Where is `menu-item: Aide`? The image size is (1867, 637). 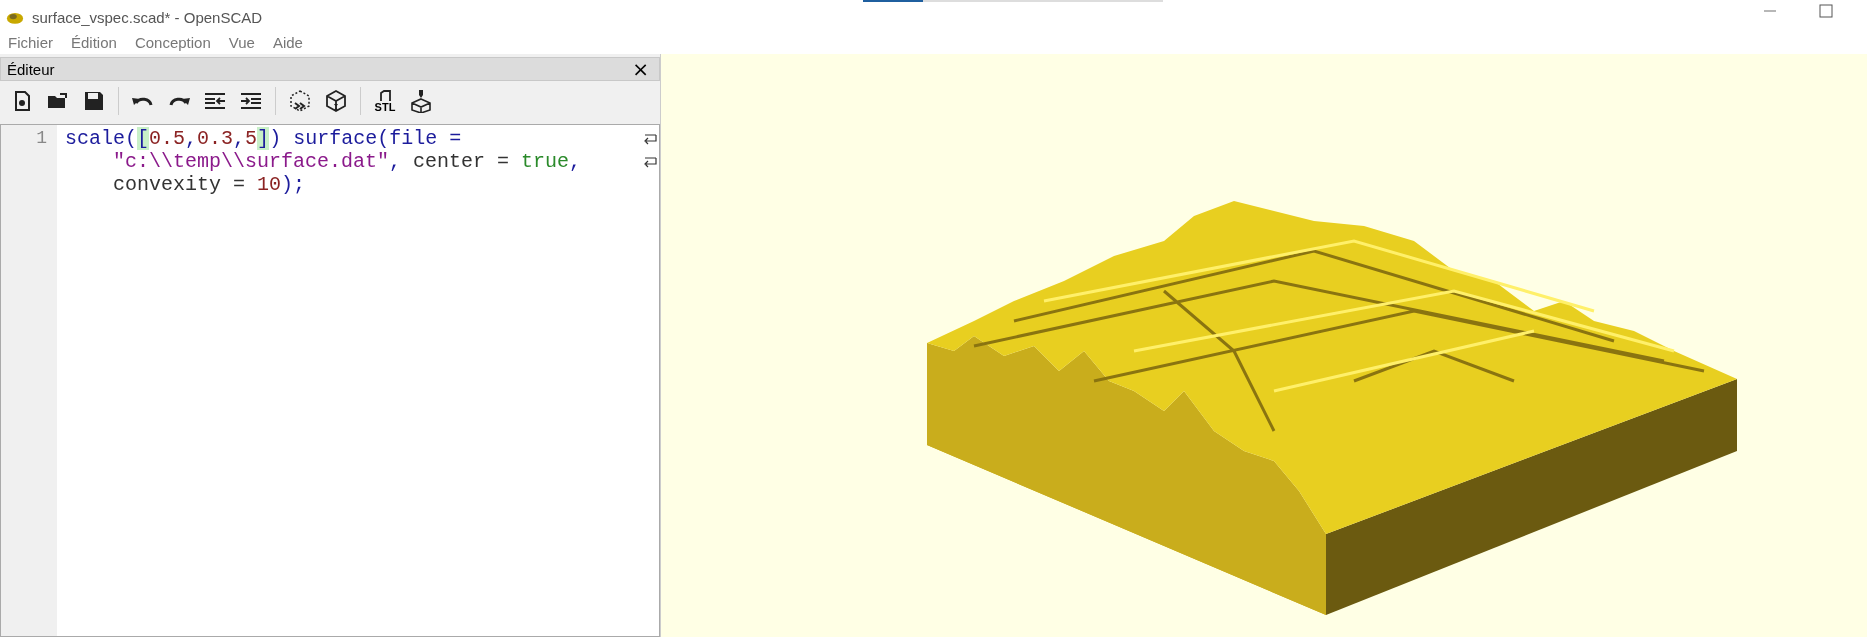 menu-item: Aide is located at coordinates (287, 44).